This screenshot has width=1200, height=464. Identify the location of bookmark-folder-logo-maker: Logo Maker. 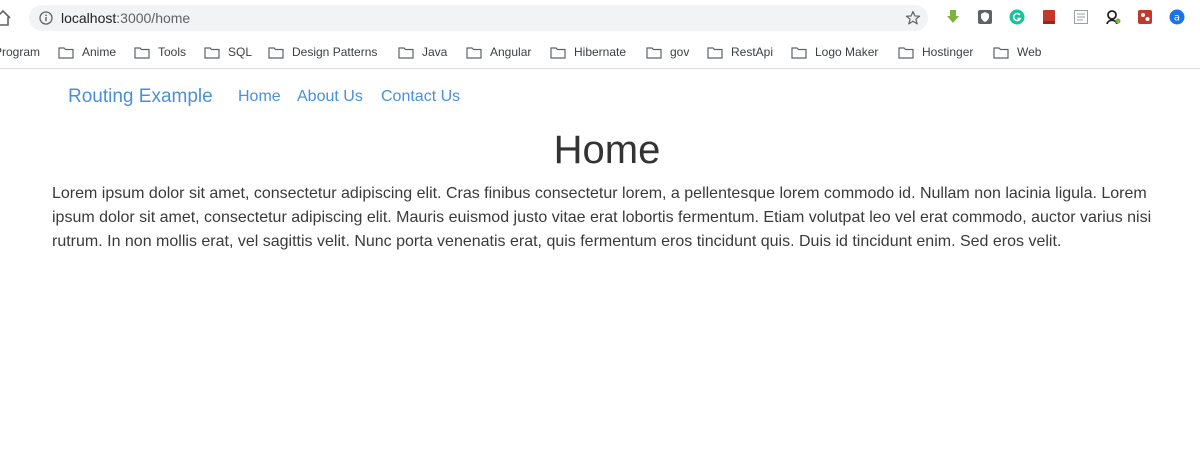
(834, 52).